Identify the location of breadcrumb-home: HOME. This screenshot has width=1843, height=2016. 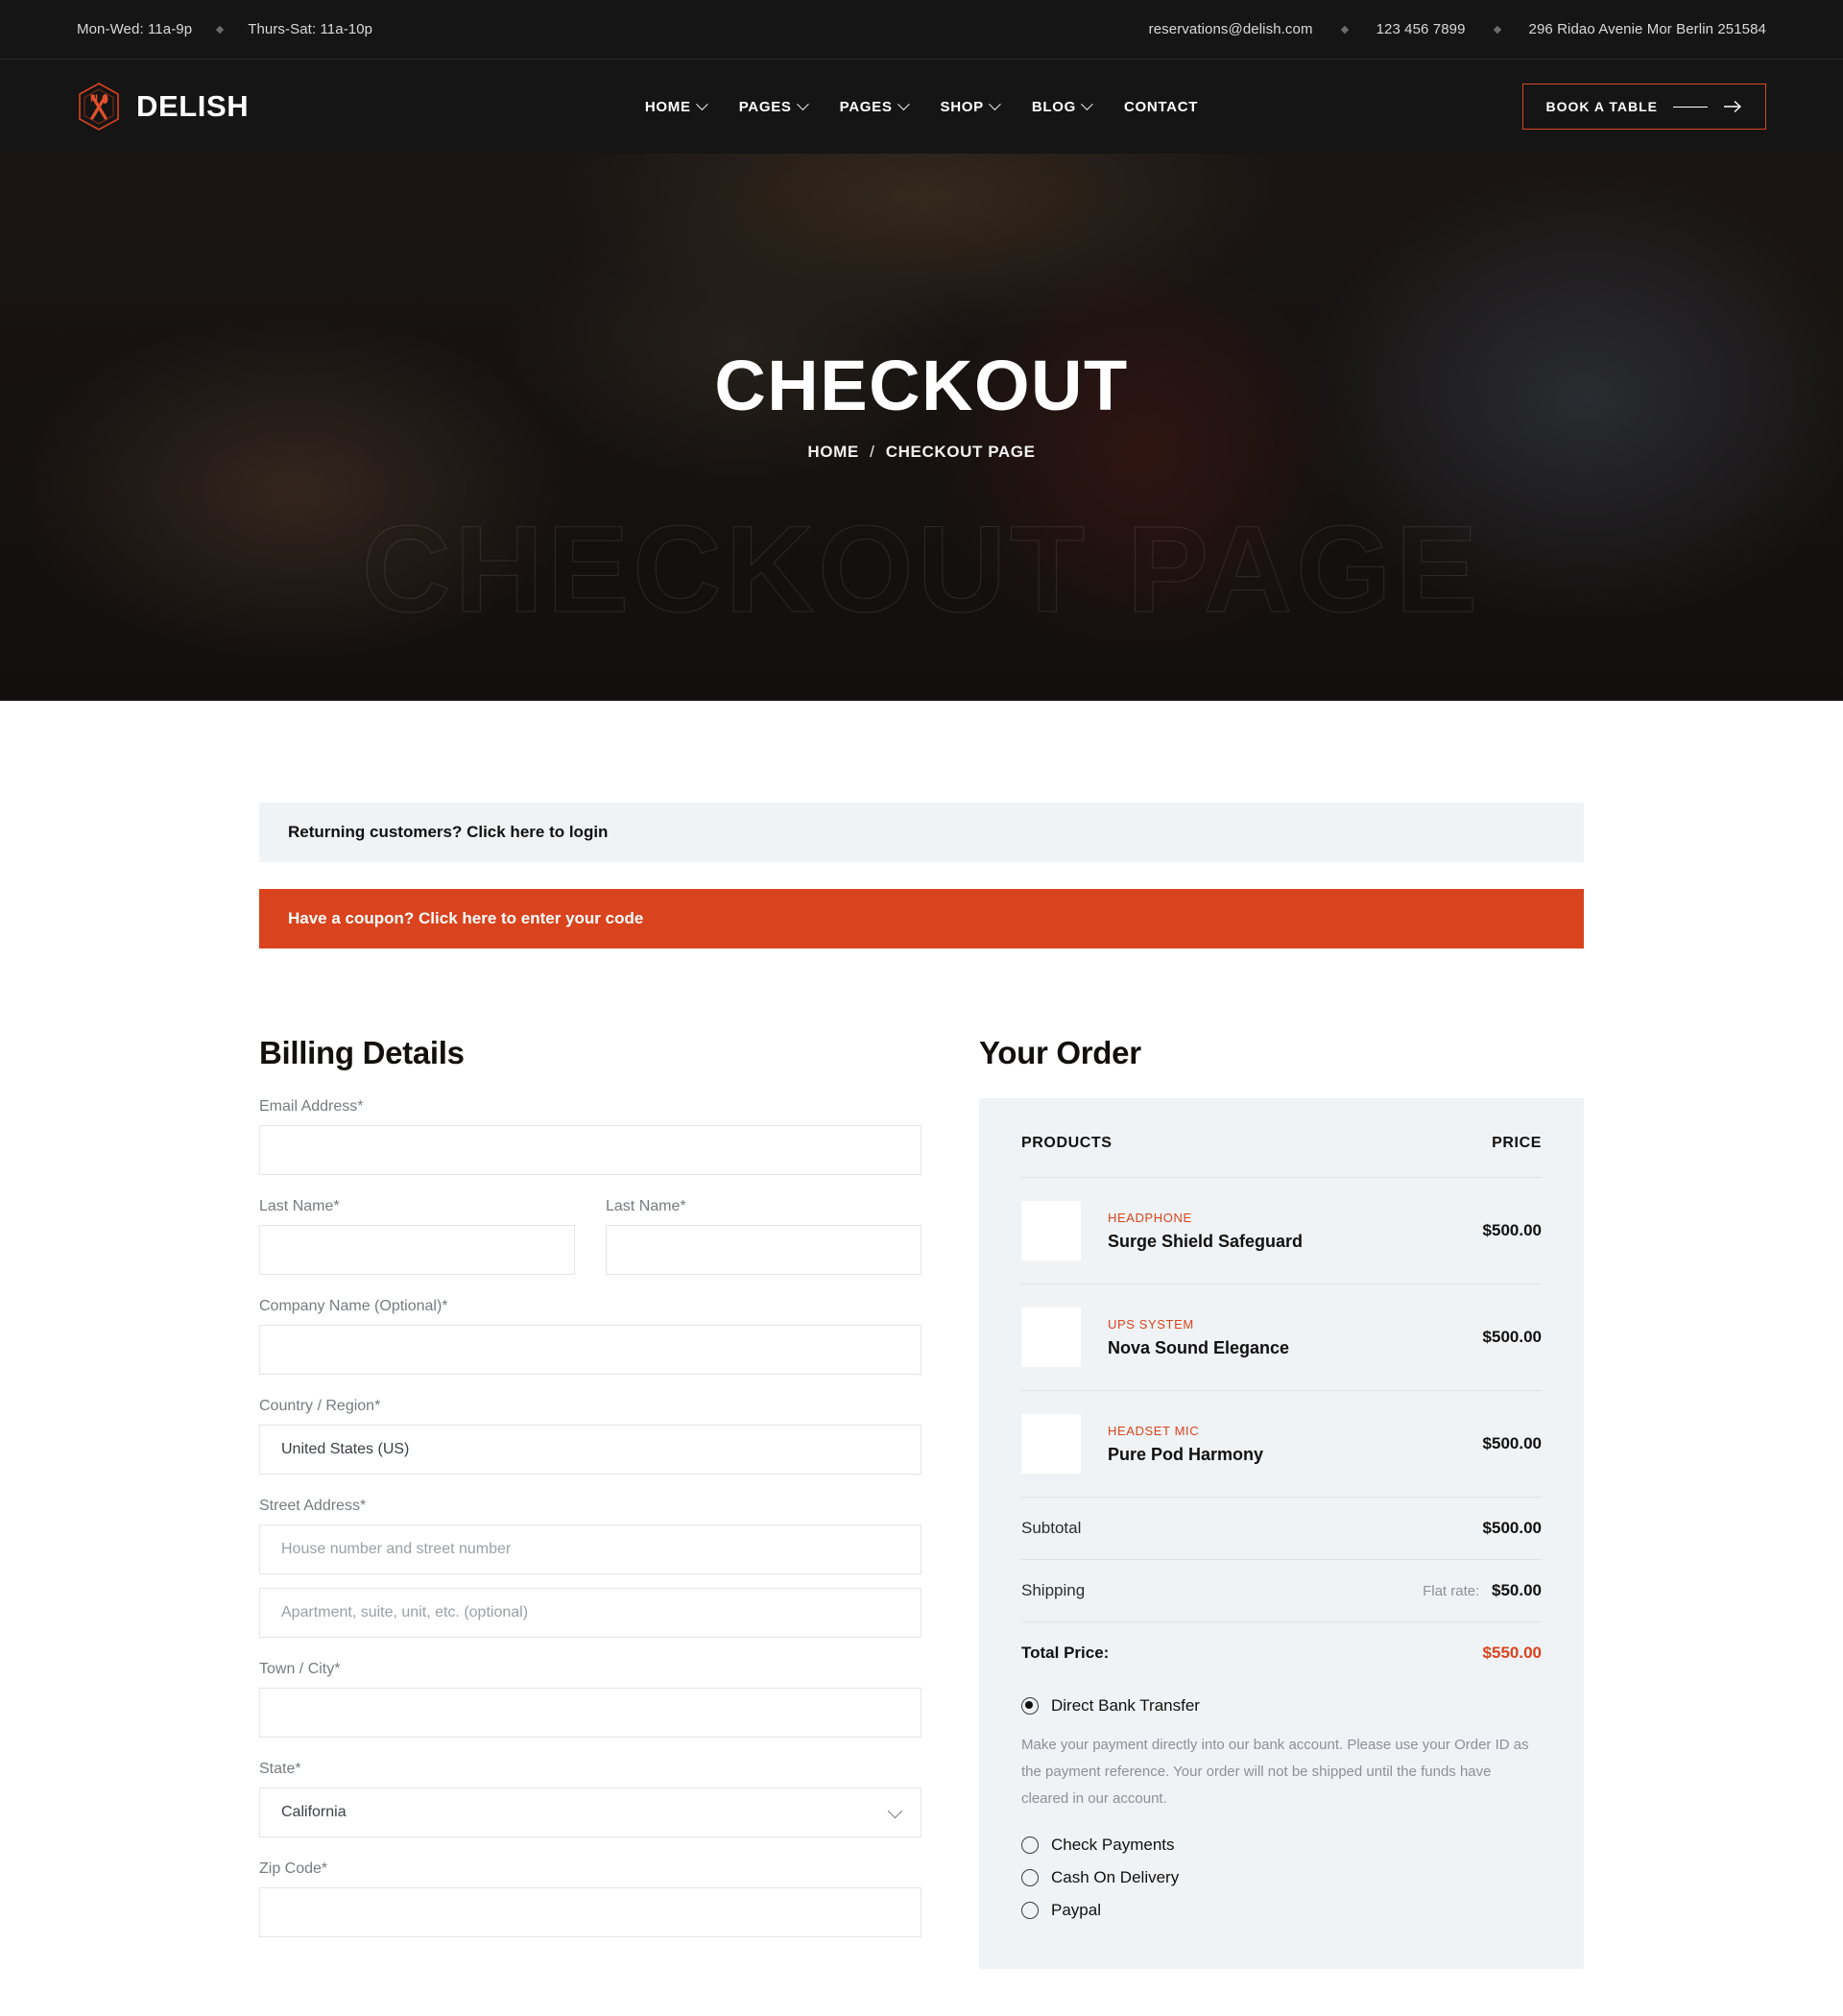
(832, 452).